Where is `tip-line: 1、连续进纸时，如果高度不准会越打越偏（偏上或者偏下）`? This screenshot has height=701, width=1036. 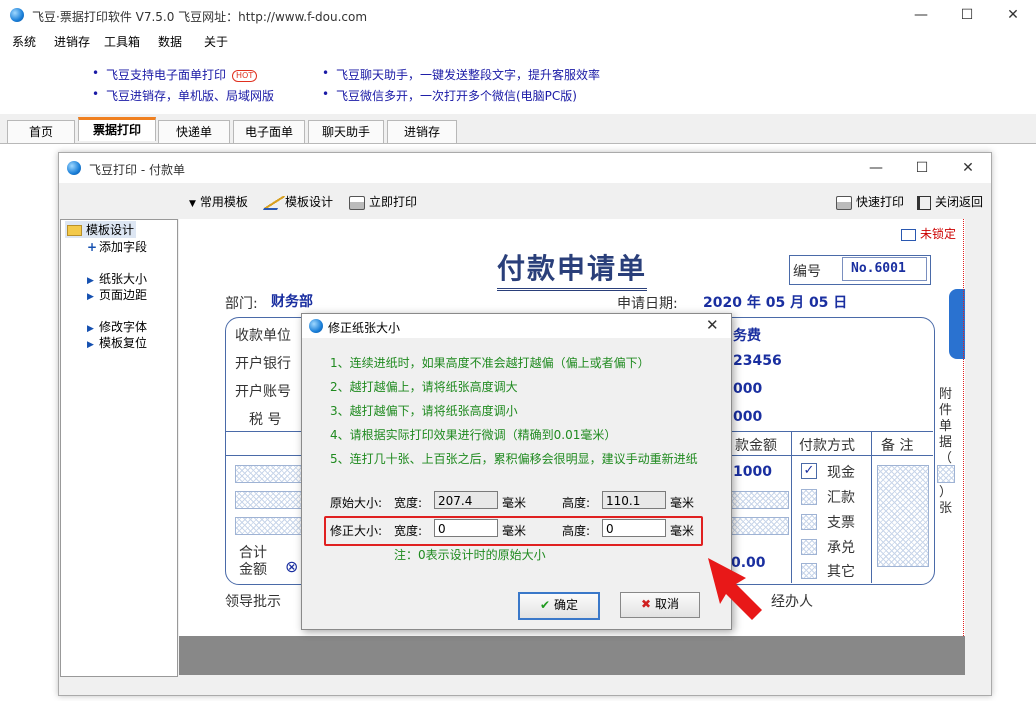 tip-line: 1、连续进纸时，如果高度不准会越打越偏（偏上或者偏下） is located at coordinates (490, 363).